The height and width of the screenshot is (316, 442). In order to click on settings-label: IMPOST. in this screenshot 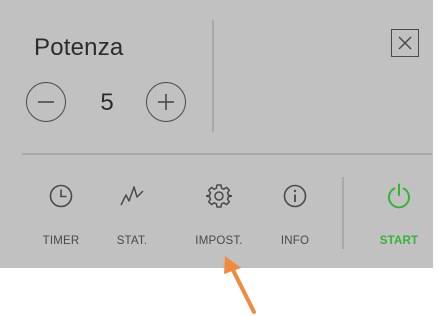, I will do `click(219, 241)`.